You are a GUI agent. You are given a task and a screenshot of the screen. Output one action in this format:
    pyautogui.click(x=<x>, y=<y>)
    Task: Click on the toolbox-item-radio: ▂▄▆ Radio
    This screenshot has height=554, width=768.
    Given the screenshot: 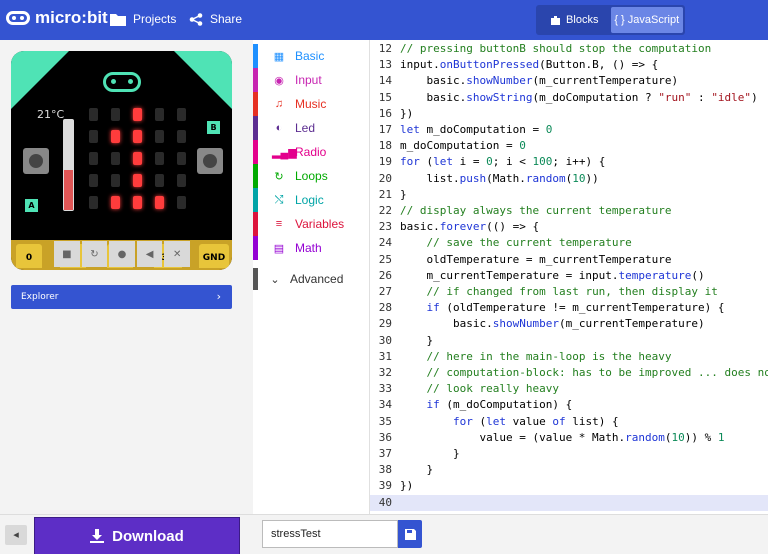 What is the action you would take?
    pyautogui.click(x=311, y=152)
    